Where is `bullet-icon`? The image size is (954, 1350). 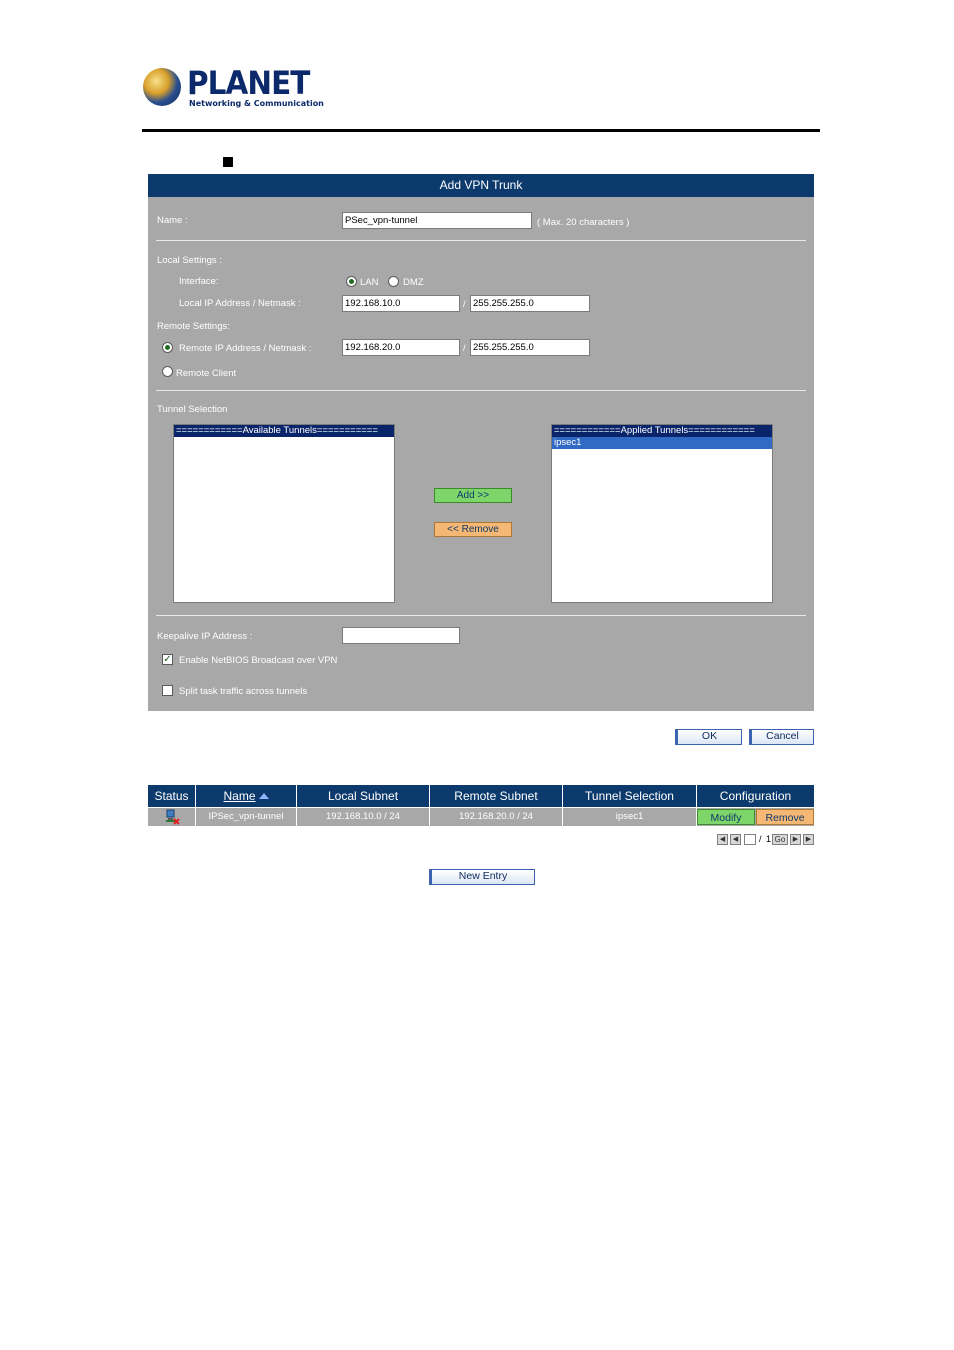
bullet-icon is located at coordinates (228, 162).